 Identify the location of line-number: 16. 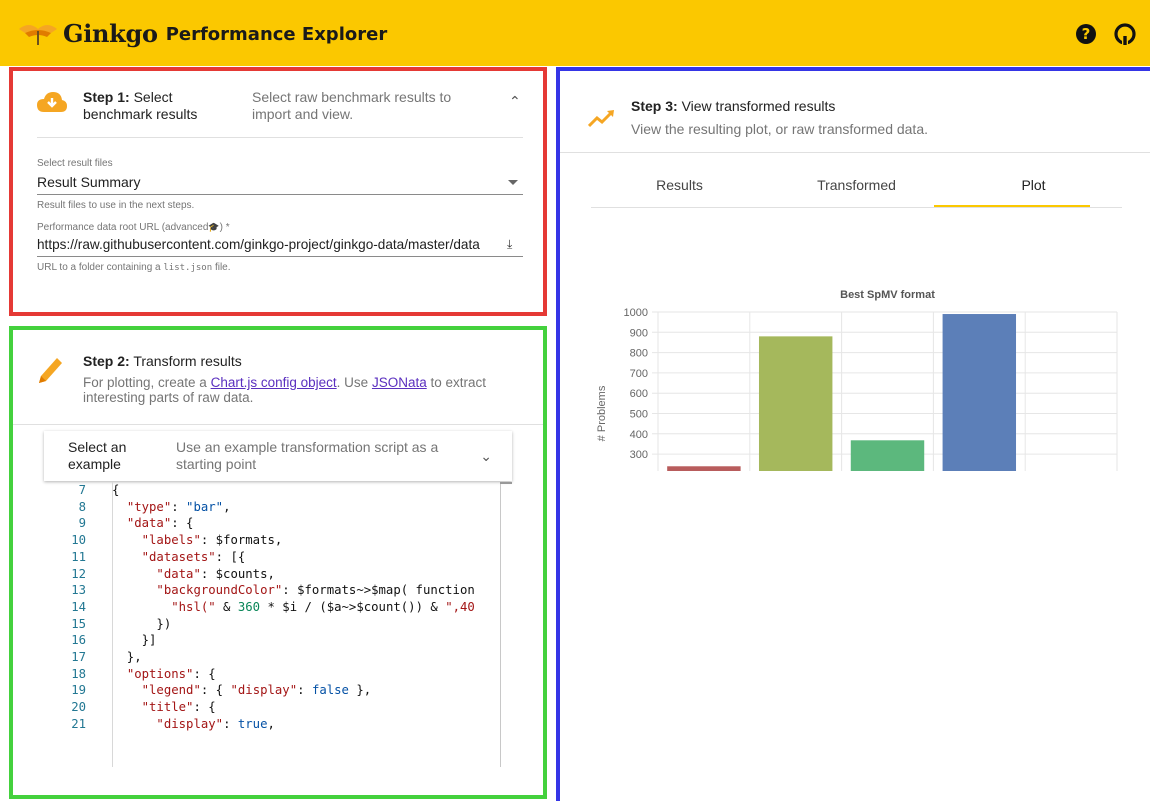
(78, 640).